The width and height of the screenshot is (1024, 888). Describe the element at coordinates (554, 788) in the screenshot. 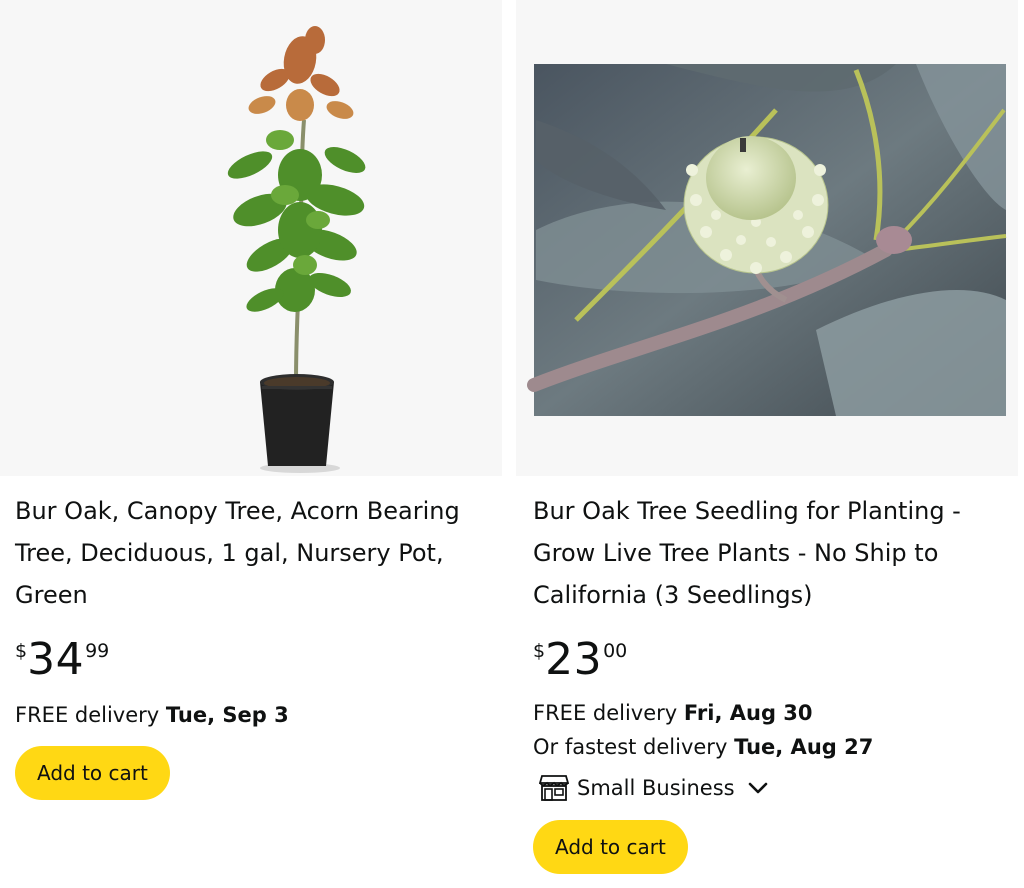

I see `store-icon` at that location.